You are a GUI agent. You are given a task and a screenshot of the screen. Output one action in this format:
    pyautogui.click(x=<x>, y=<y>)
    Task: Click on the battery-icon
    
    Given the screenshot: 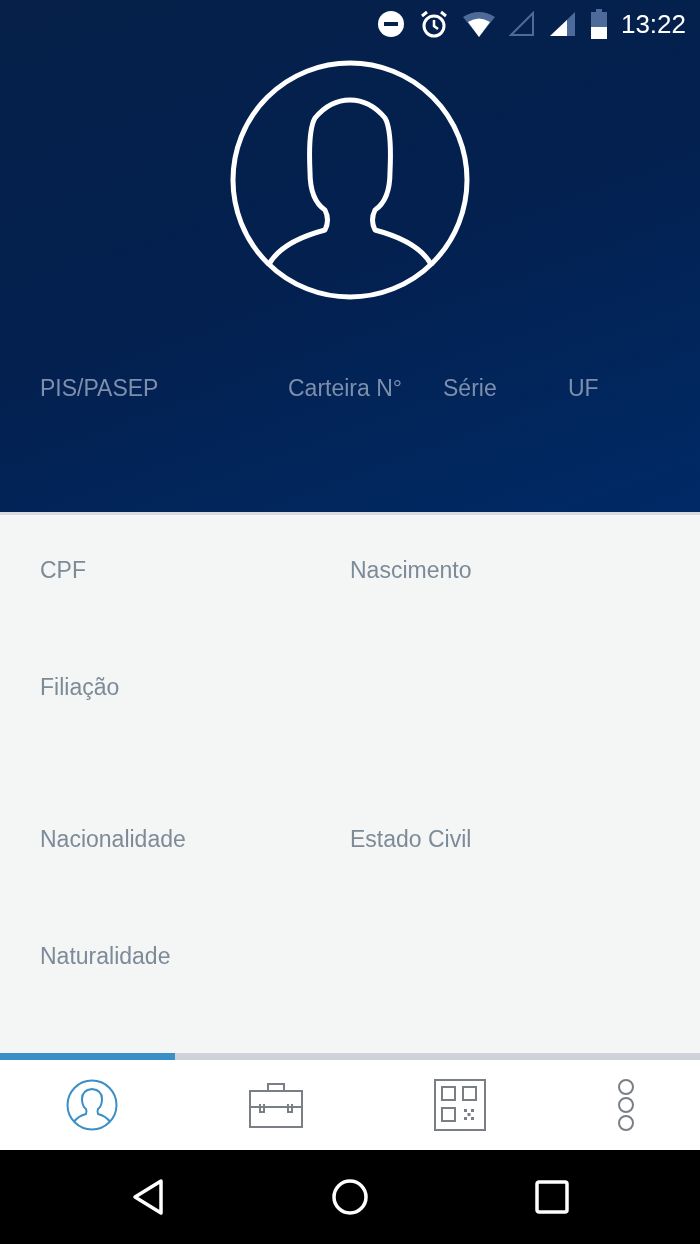 What is the action you would take?
    pyautogui.click(x=598, y=24)
    